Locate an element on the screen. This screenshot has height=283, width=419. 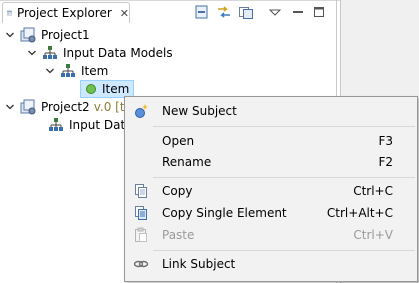
menu-shortcut: F3 is located at coordinates (385, 141).